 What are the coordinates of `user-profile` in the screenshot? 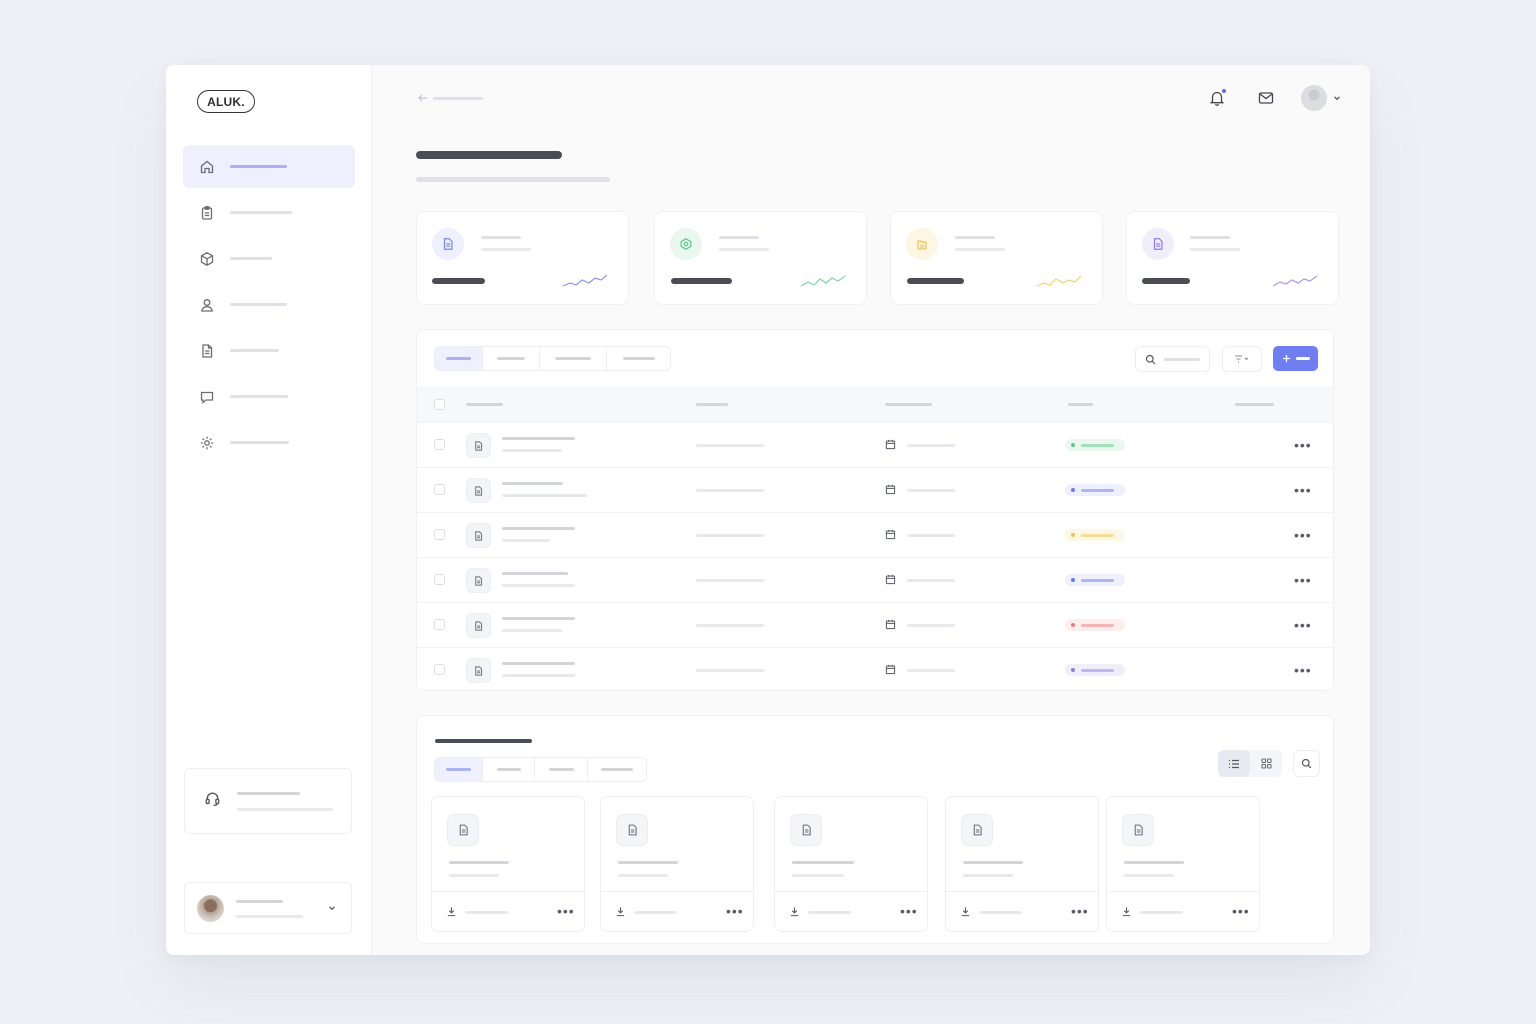 It's located at (268, 908).